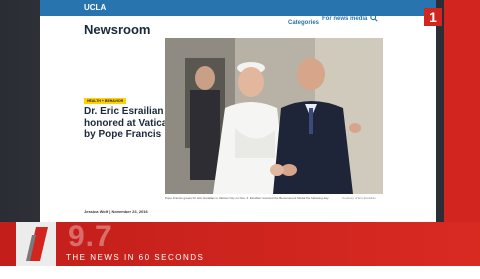  What do you see at coordinates (240, 272) in the screenshot?
I see `lower-third-bottom-strip` at bounding box center [240, 272].